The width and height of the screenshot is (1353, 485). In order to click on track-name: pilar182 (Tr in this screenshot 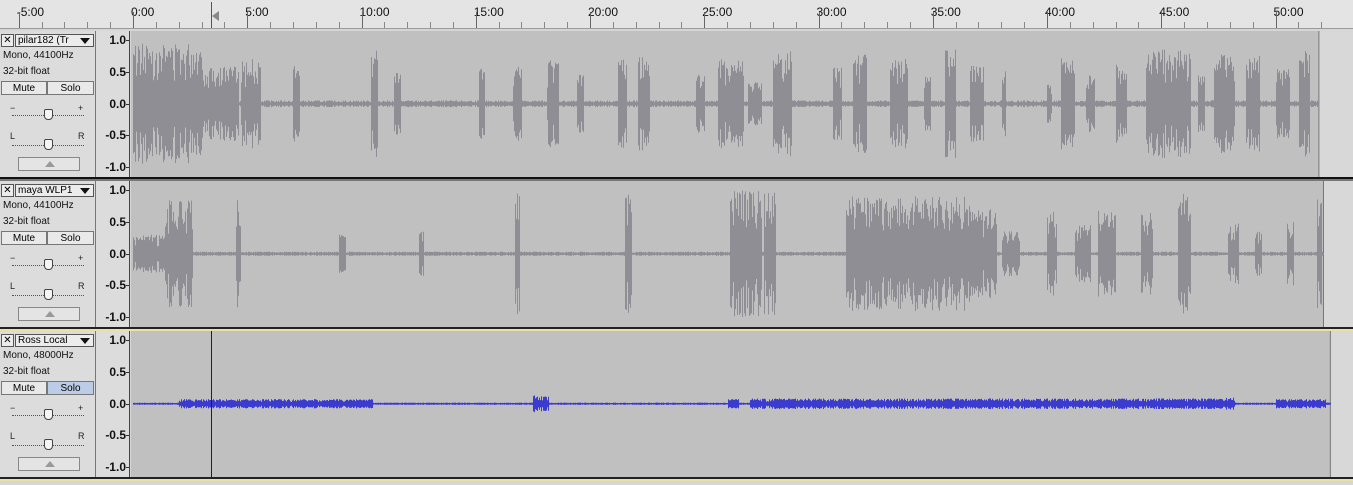, I will do `click(43, 40)`.